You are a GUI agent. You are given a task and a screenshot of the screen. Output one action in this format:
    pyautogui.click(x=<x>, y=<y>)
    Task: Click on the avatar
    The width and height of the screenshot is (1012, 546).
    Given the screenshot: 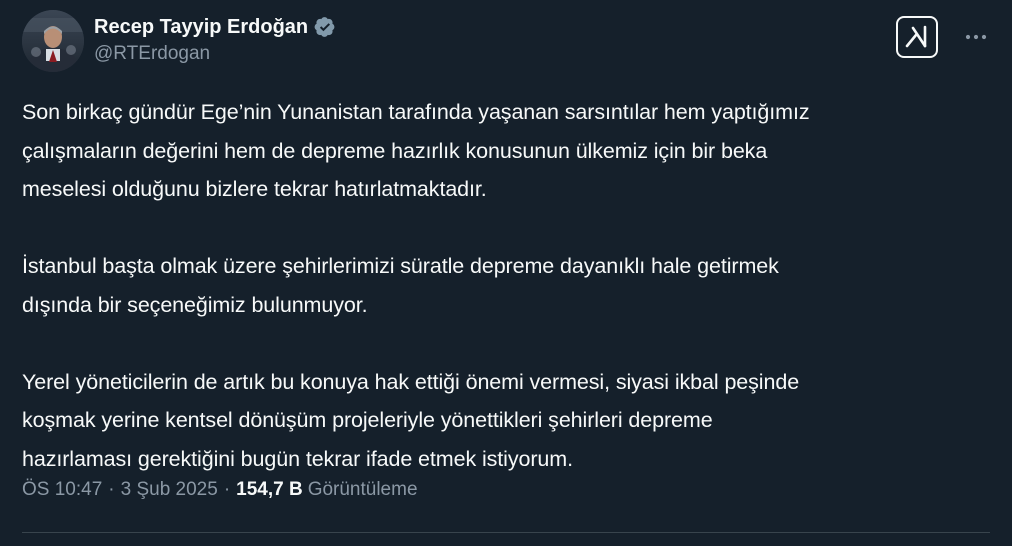 What is the action you would take?
    pyautogui.click(x=53, y=41)
    